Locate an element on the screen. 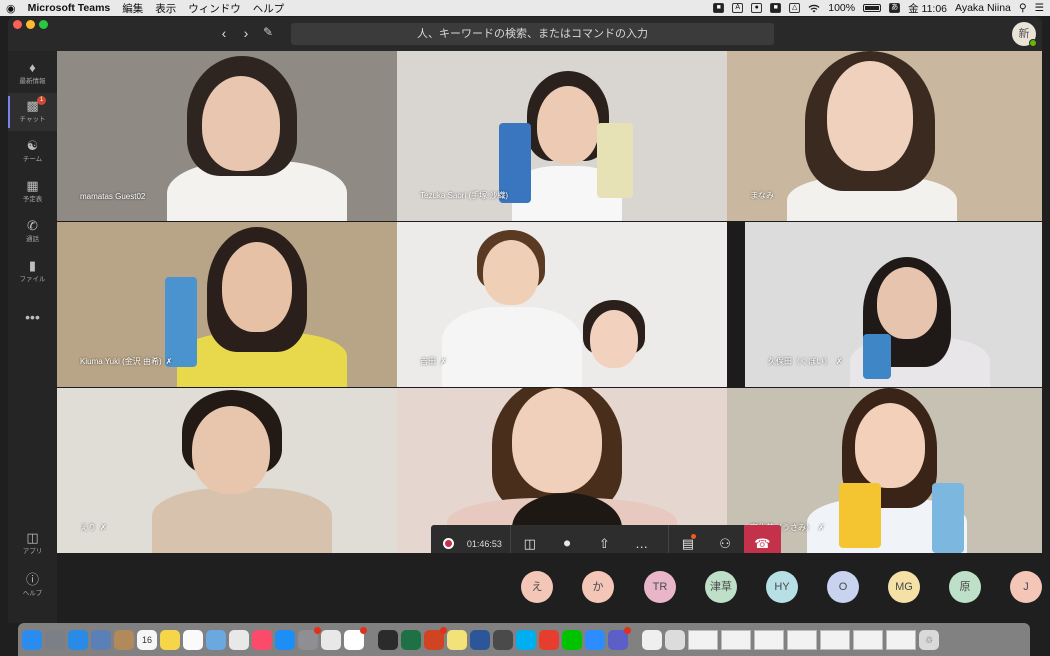  rail-item-activity: ♦ 最新情報 is located at coordinates (32, 74).